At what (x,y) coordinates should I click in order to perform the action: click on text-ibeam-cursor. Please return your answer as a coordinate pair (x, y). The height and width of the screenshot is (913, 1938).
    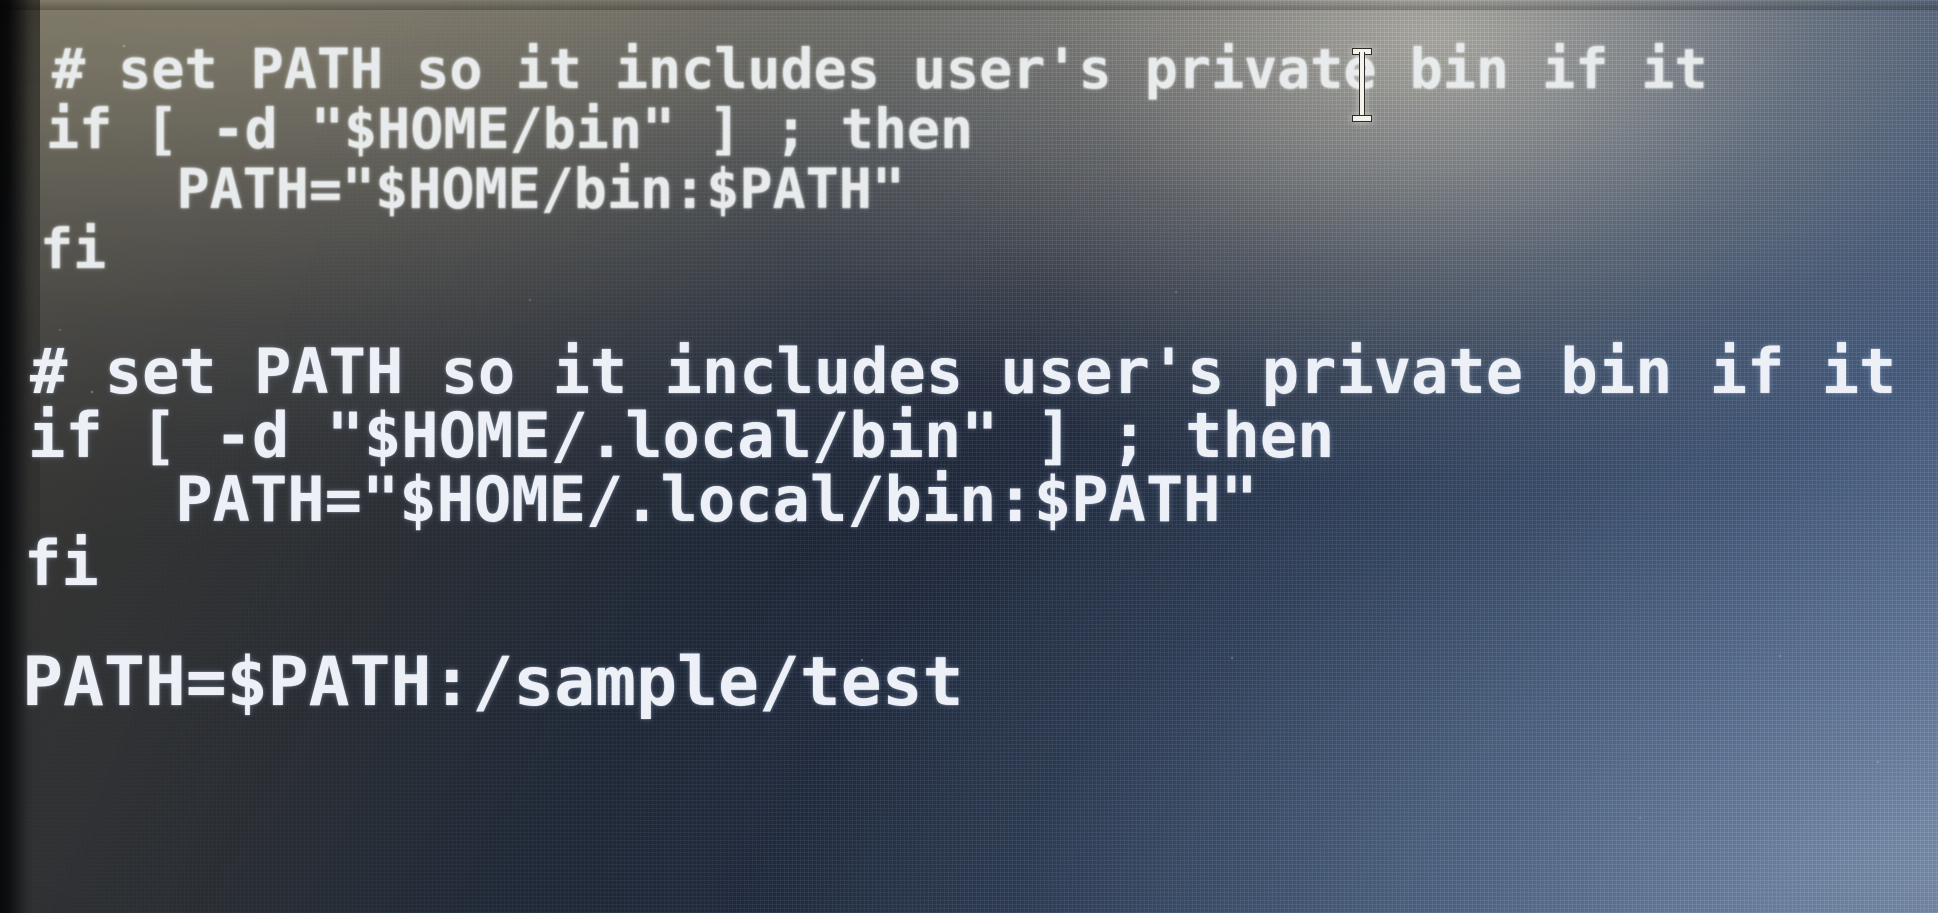
    Looking at the image, I should click on (1362, 85).